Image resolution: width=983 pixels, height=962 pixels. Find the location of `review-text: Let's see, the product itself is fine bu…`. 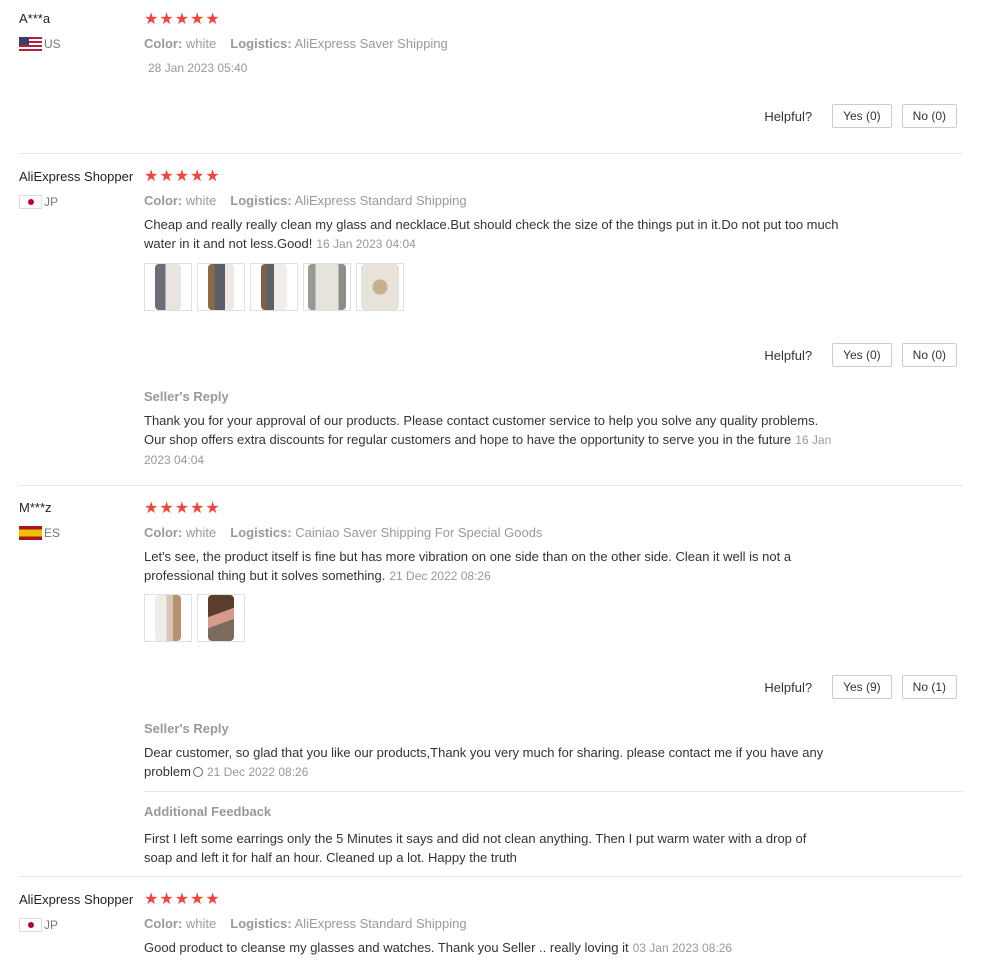

review-text: Let's see, the product itself is fine bu… is located at coordinates (489, 566).